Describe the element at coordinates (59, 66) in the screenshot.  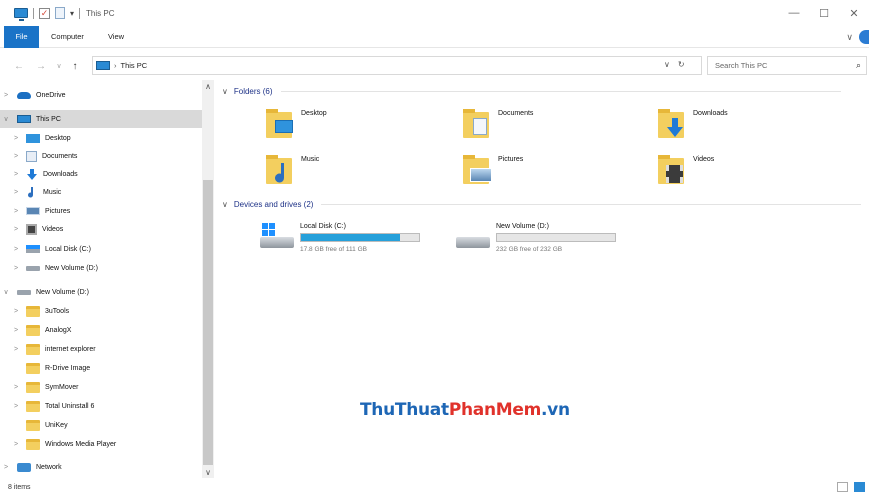
I see `recent-locations-icon: ∨` at that location.